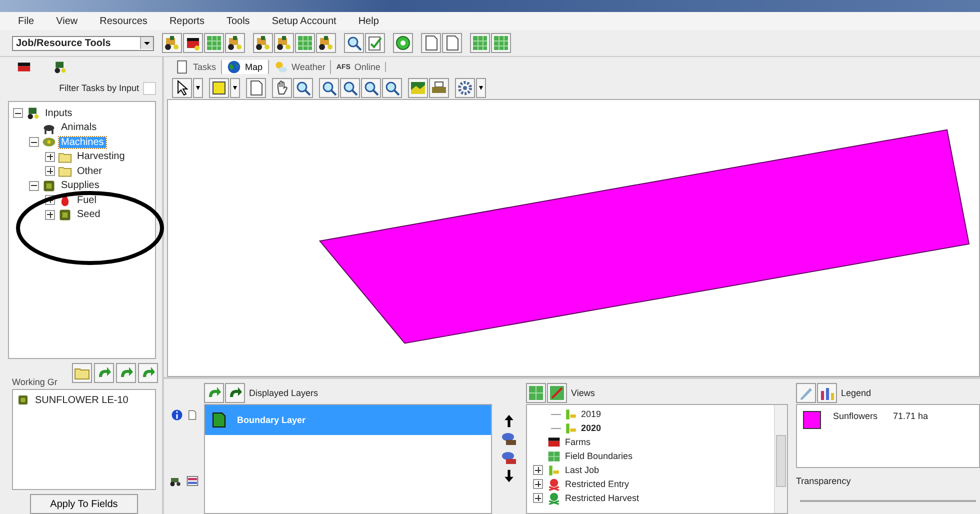  I want to click on square-icon, so click(219, 88).